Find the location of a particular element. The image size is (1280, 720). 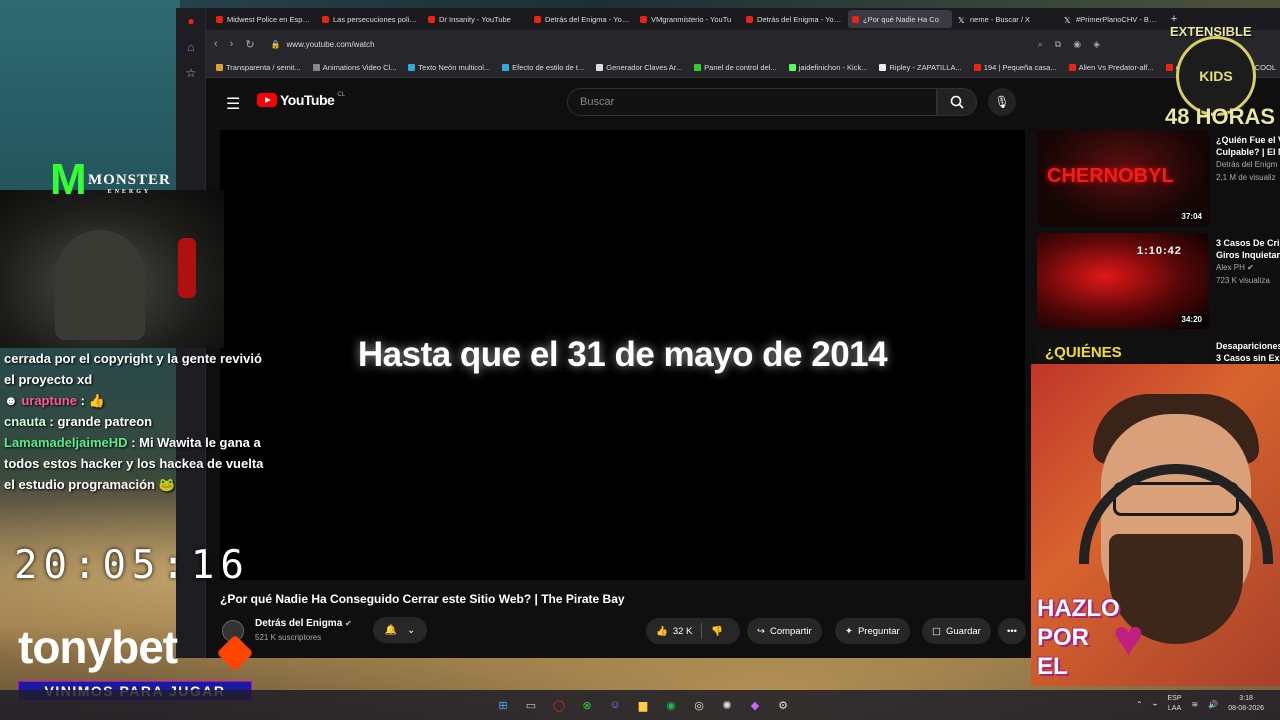

dislike-button: 👎 is located at coordinates (717, 631).